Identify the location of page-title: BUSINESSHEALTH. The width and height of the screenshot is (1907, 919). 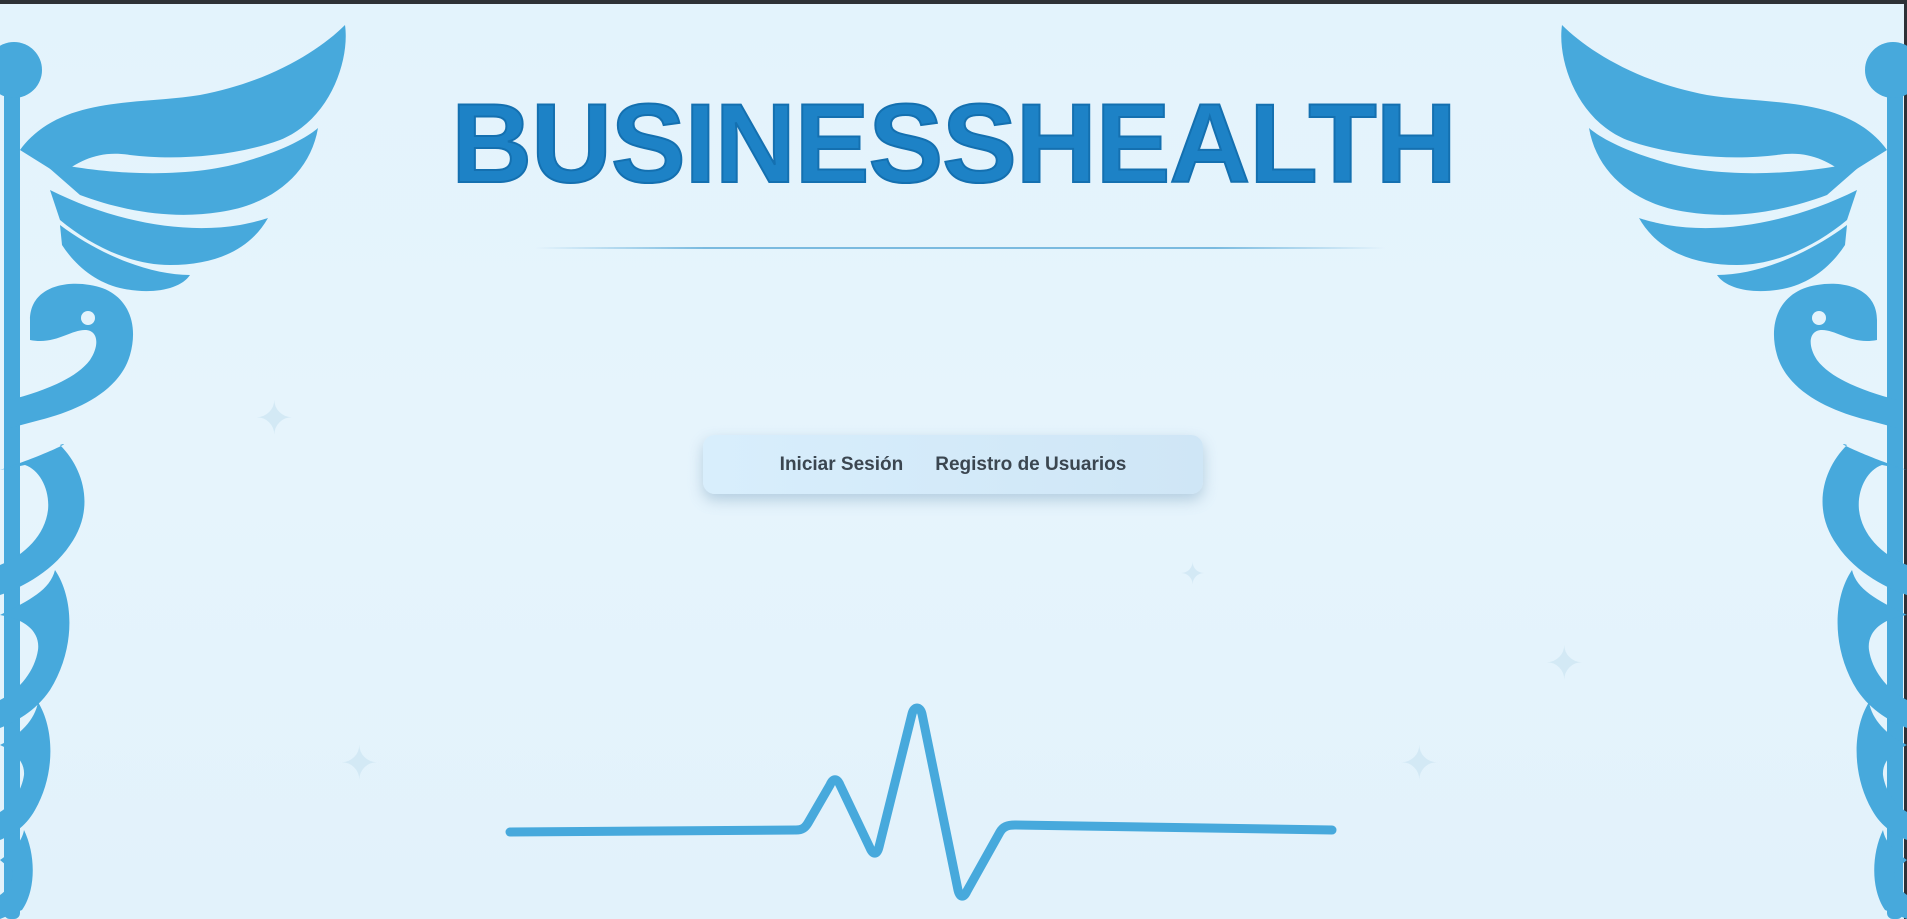
(953, 144).